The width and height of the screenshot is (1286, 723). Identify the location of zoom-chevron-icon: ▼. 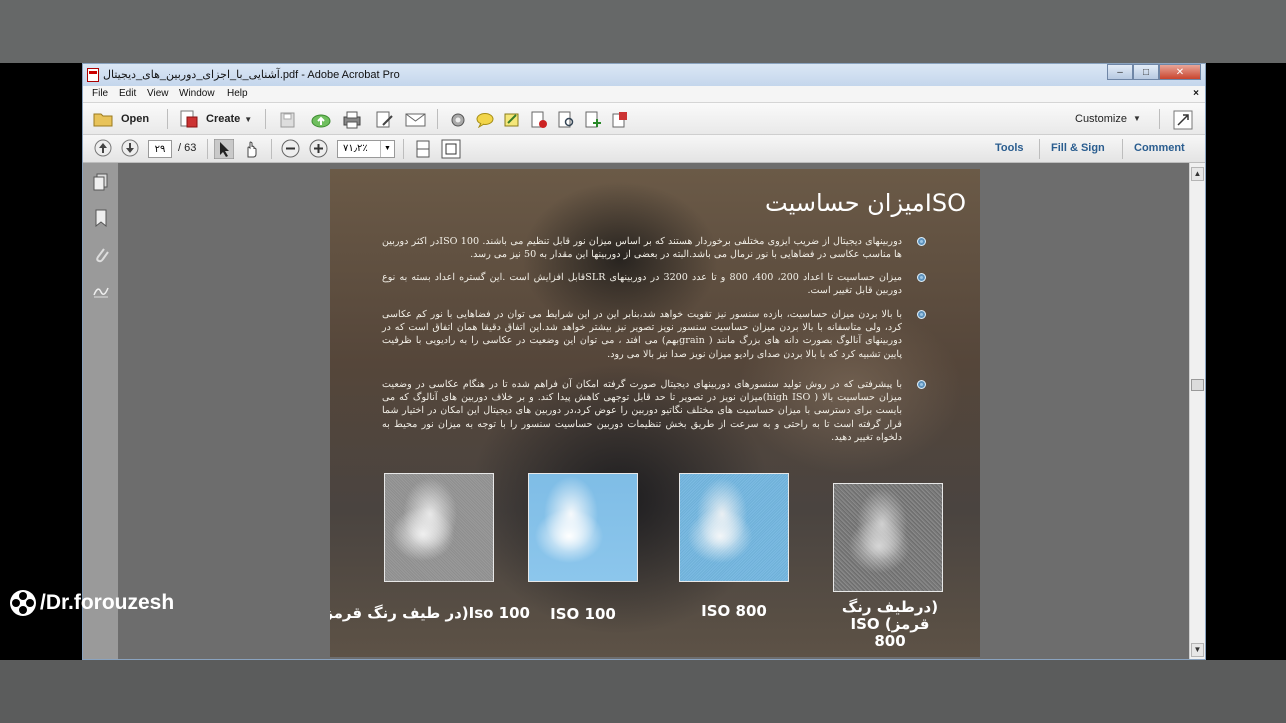
(387, 149).